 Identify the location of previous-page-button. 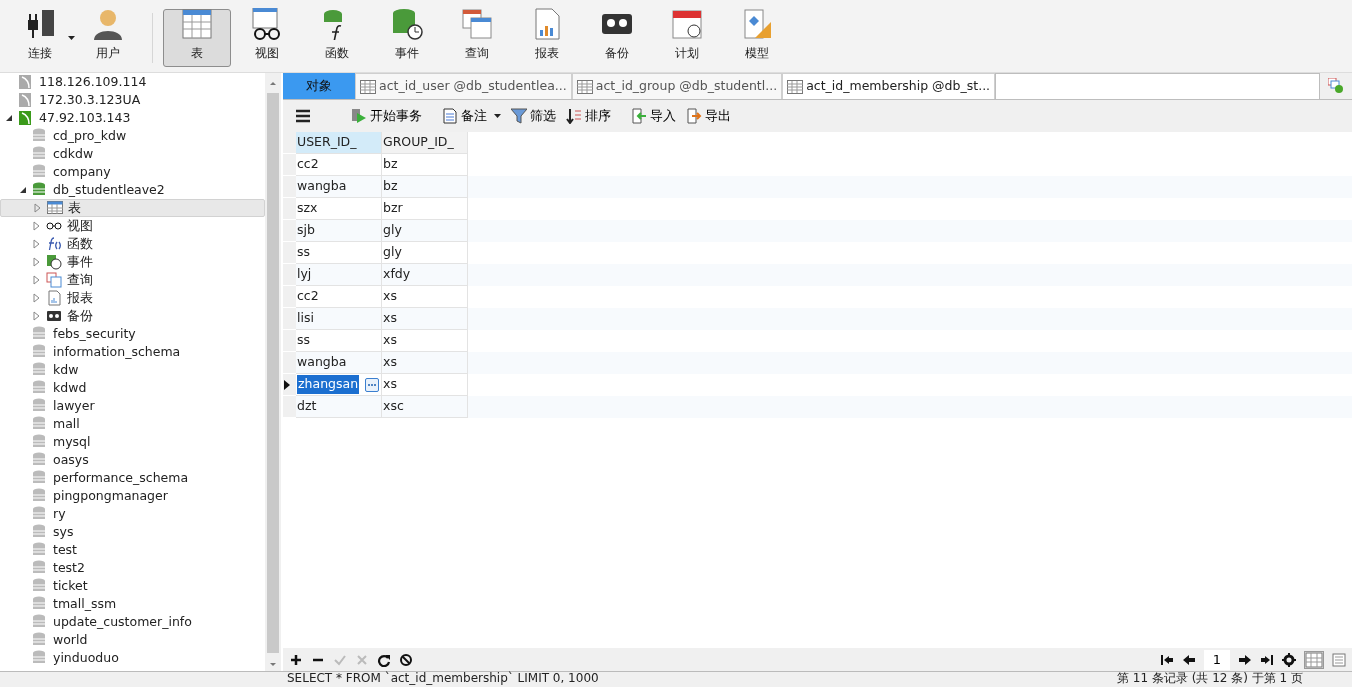
(1189, 659).